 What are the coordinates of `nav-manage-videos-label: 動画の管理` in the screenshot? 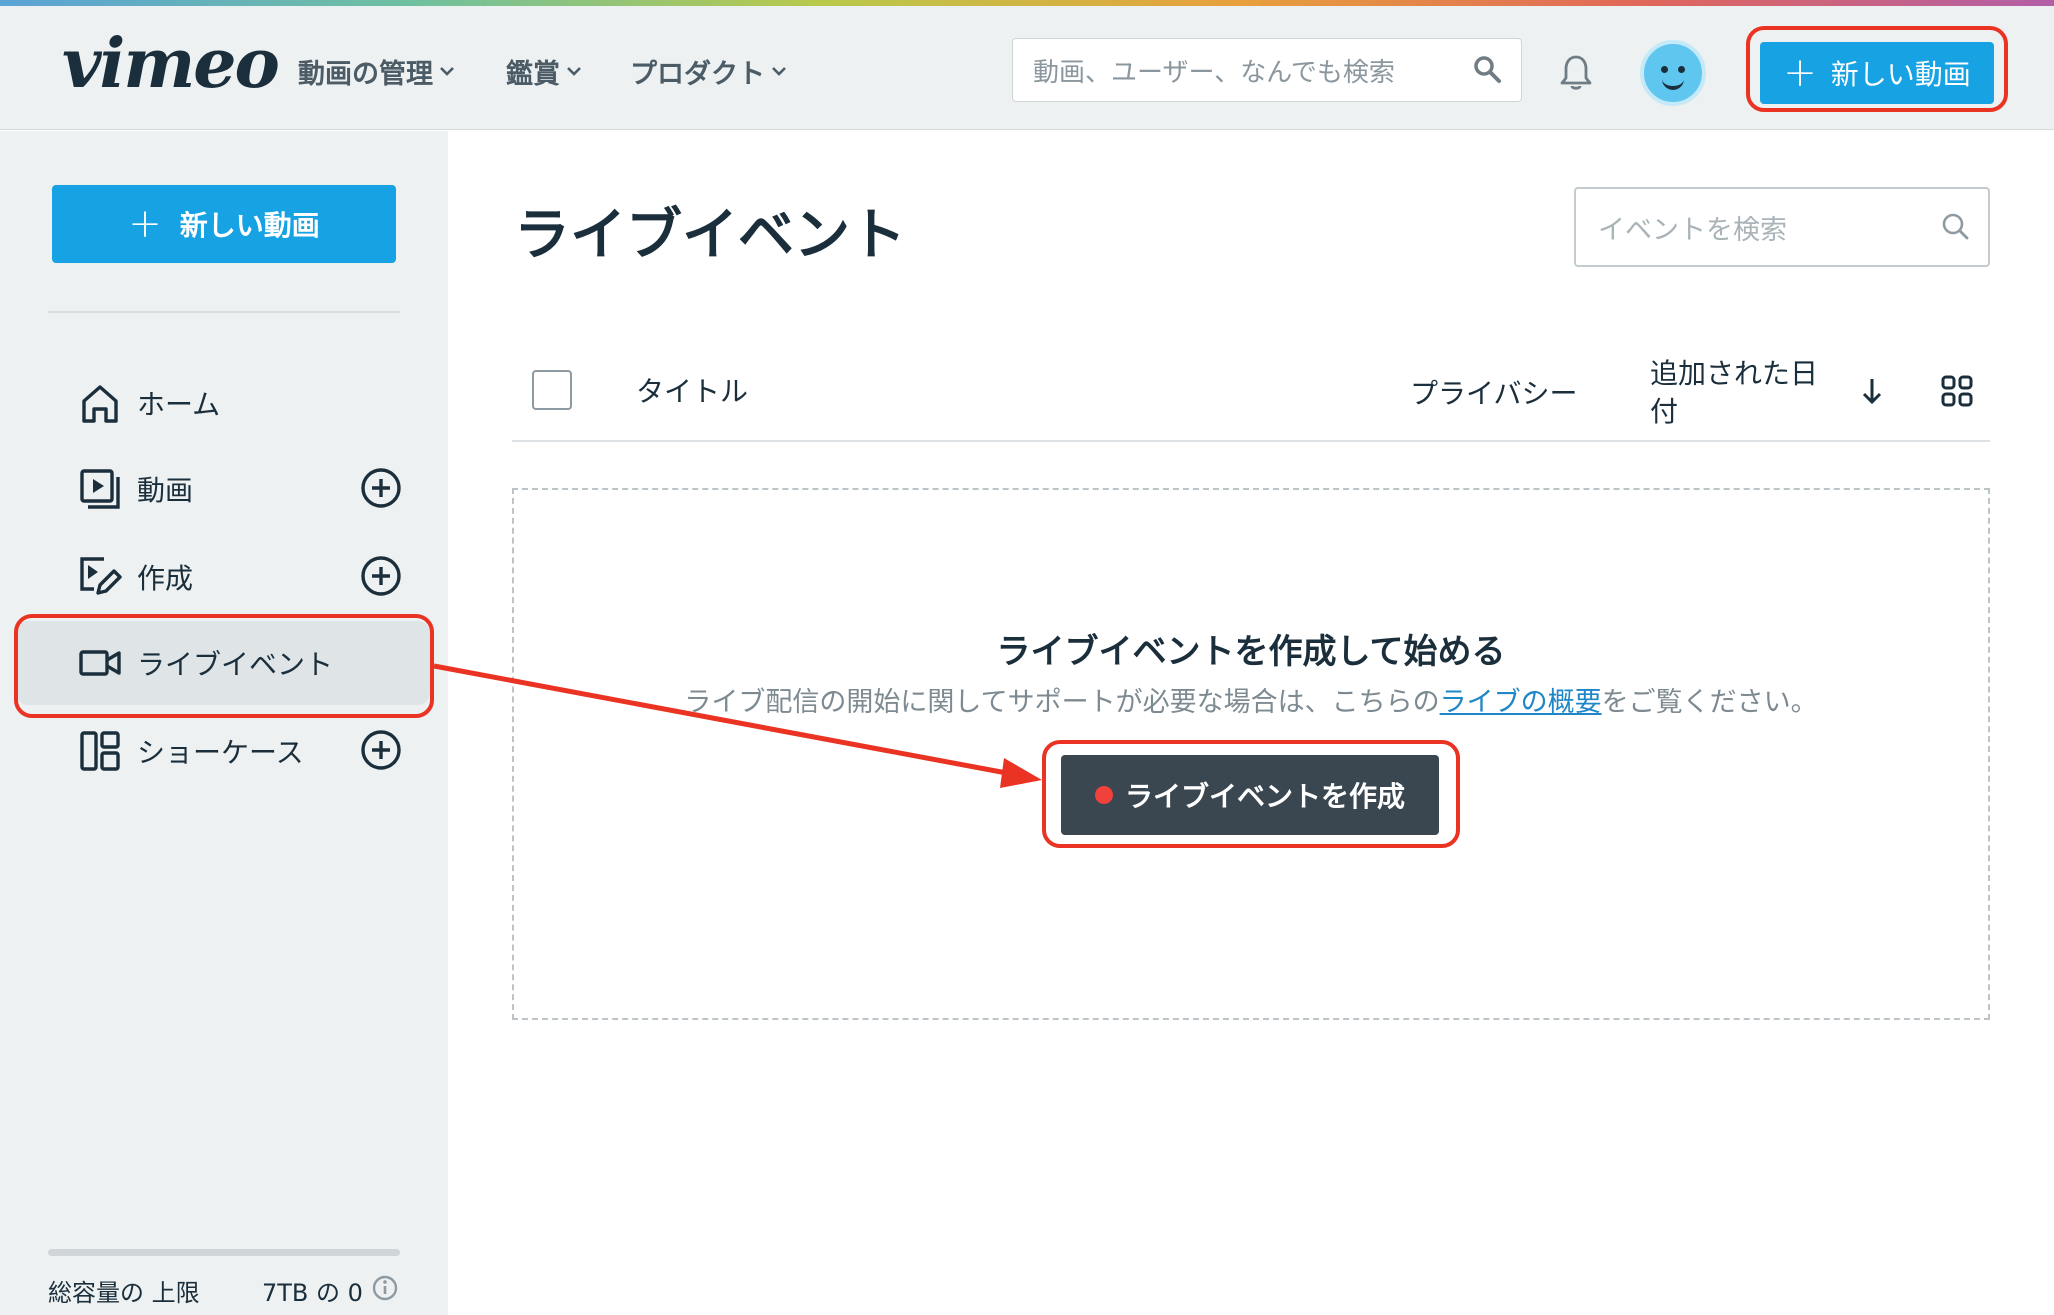 It's located at (365, 74).